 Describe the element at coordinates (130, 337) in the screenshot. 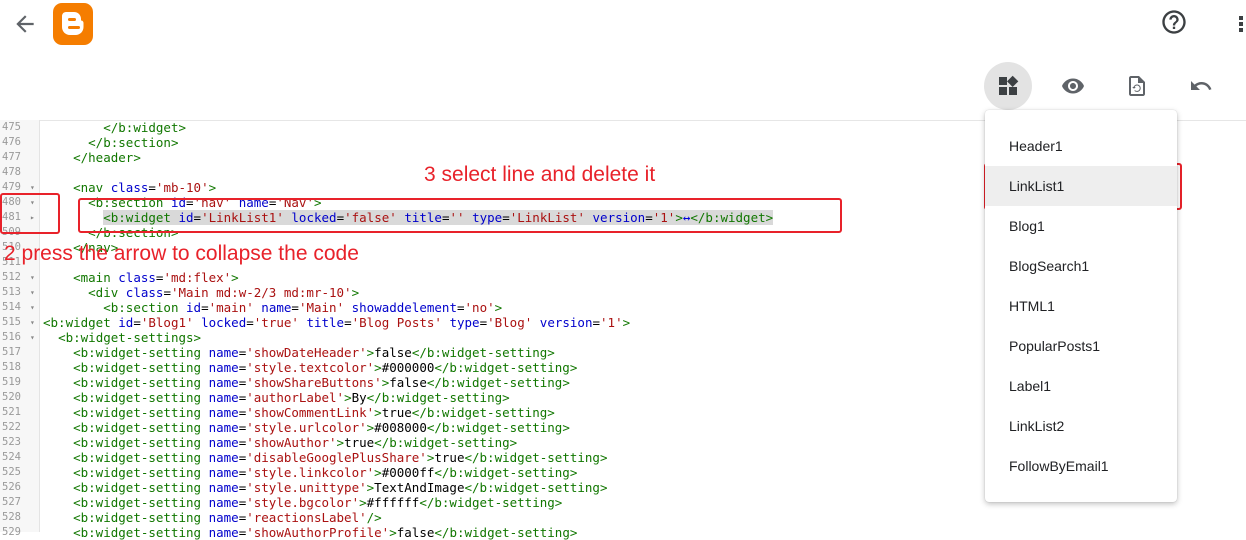

I see `code-text: <b:widget-settings>` at that location.